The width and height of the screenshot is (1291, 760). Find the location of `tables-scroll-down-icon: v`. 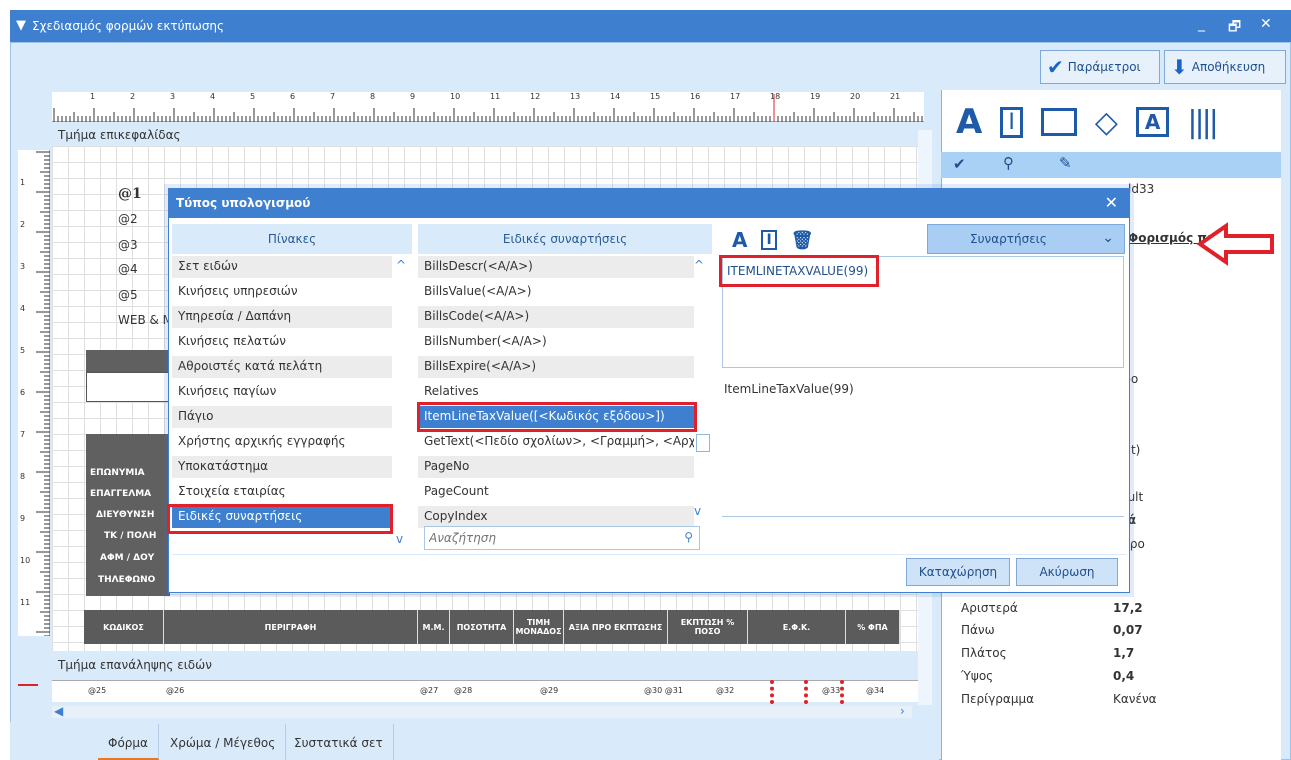

tables-scroll-down-icon: v is located at coordinates (399, 539).